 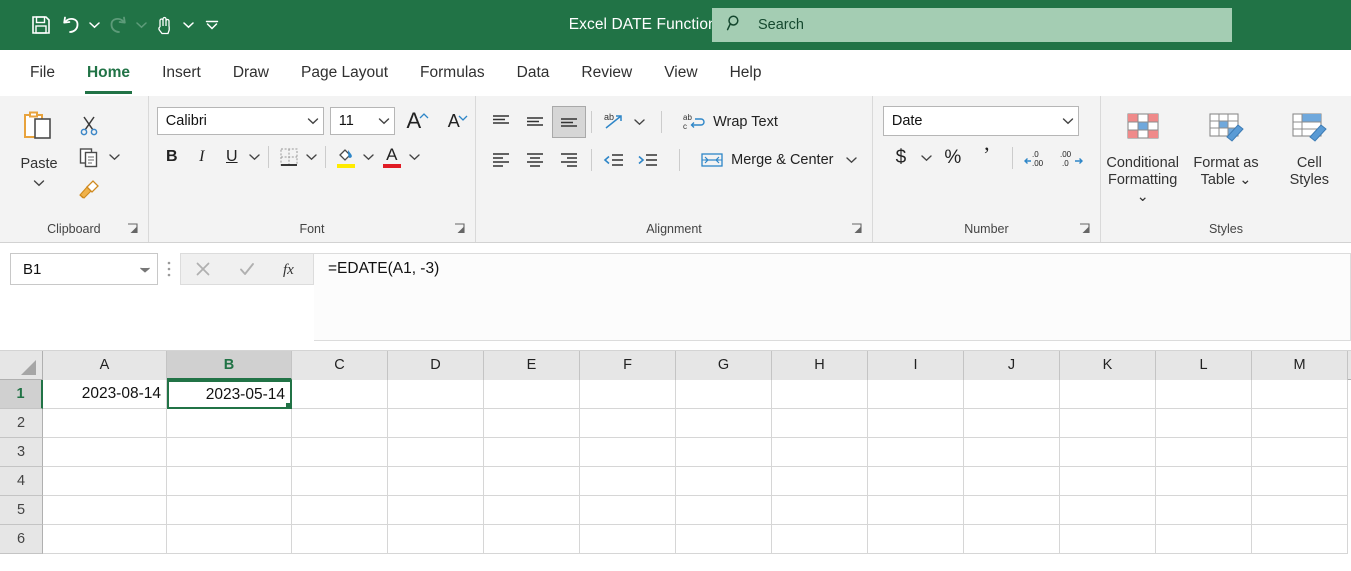 What do you see at coordinates (105, 365) in the screenshot?
I see `column-header-a: A` at bounding box center [105, 365].